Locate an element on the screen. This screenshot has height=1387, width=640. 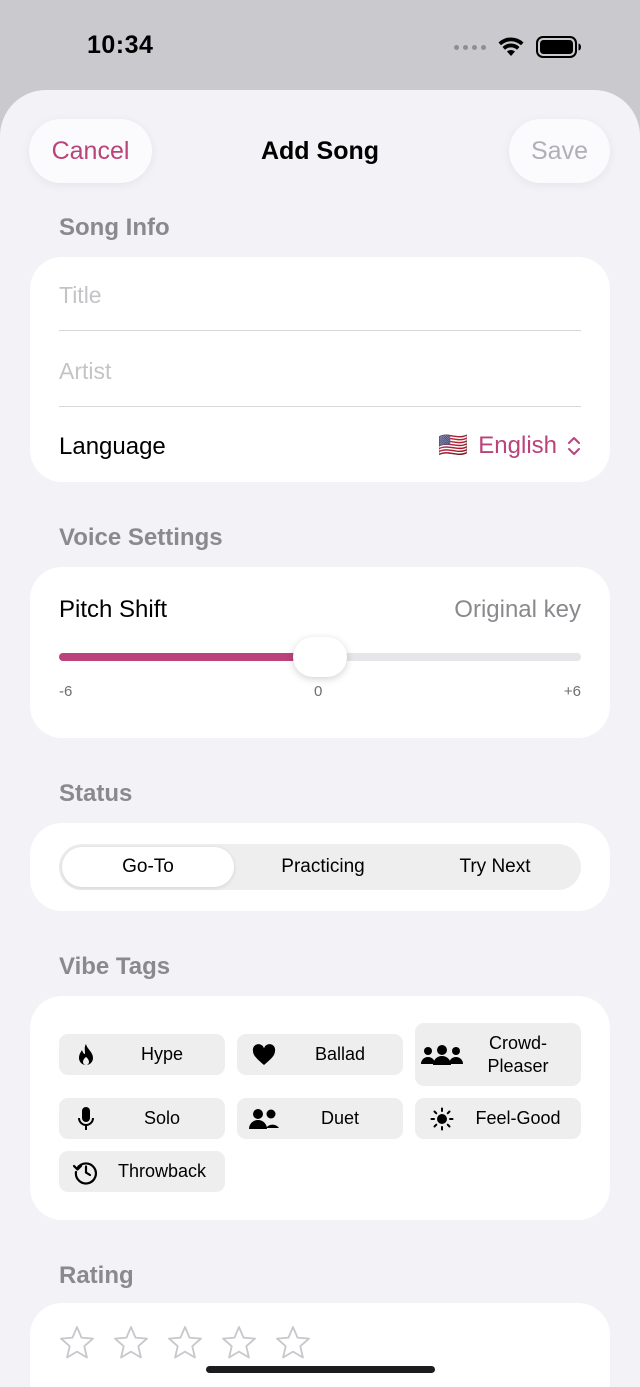
section-header-voice-settings: Voice Settings is located at coordinates (141, 537).